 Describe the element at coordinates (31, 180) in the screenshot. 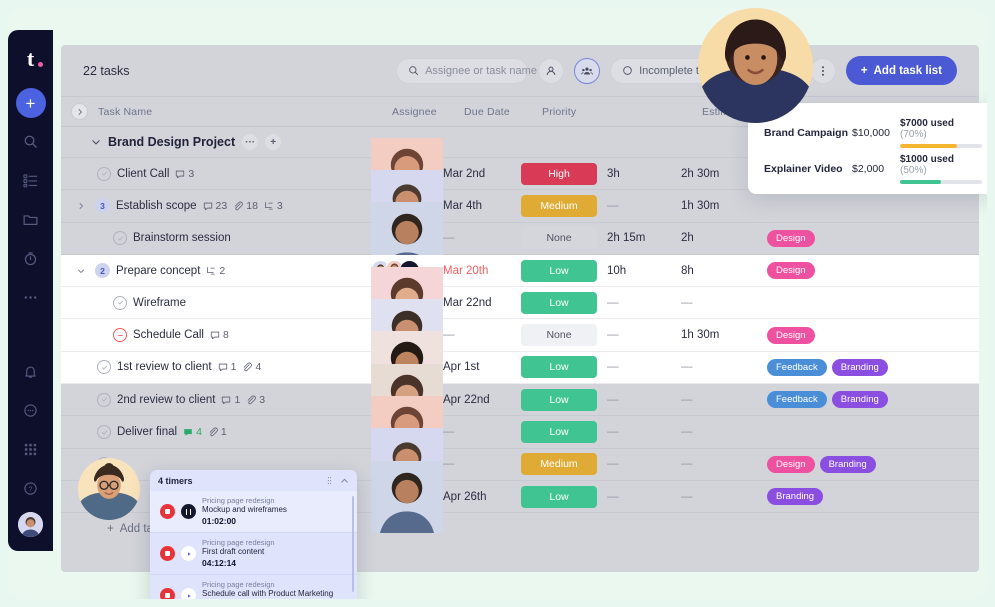

I see `sidebar-item-tasks` at that location.